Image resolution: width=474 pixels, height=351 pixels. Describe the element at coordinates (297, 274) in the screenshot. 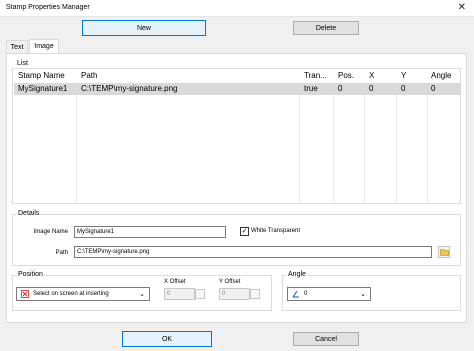

I see `angle-group-label: Angle` at that location.